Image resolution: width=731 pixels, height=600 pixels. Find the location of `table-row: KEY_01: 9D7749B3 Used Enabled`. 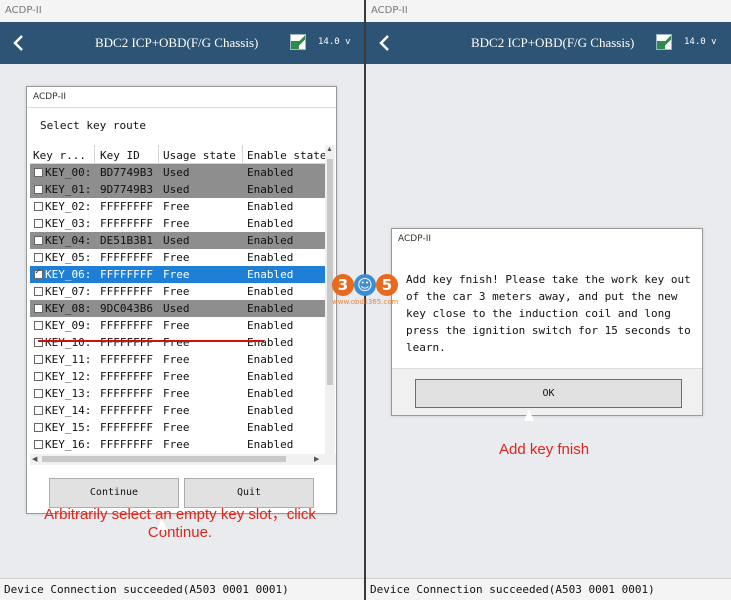

table-row: KEY_01: 9D7749B3 Used Enabled is located at coordinates (177, 189).